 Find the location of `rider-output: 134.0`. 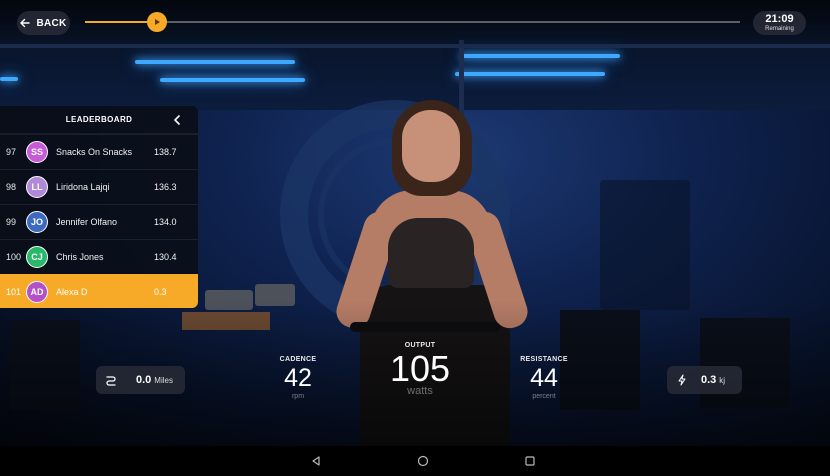

rider-output: 134.0 is located at coordinates (165, 222).